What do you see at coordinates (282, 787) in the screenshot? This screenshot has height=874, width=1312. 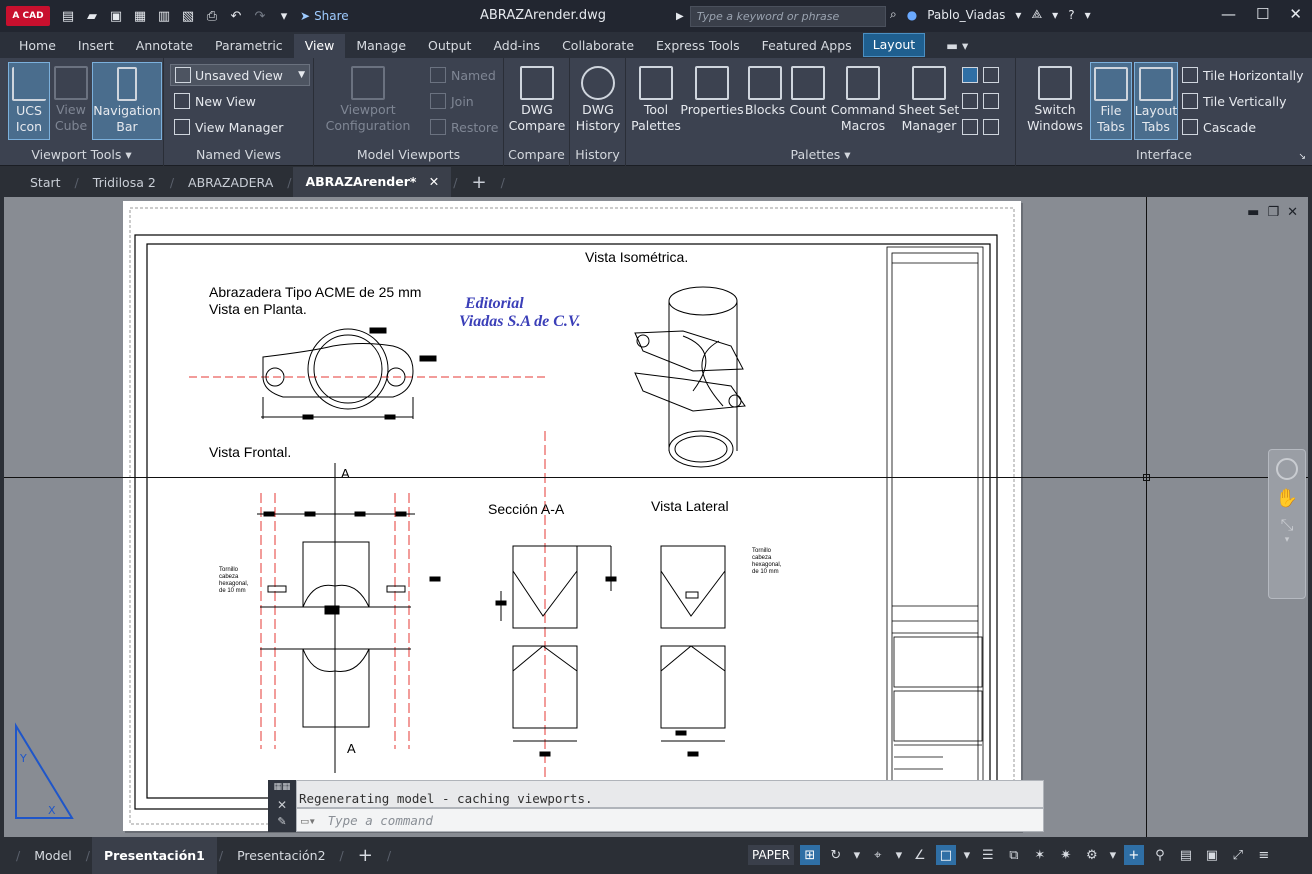 I see `drag-handle-icon: ▦▦` at bounding box center [282, 787].